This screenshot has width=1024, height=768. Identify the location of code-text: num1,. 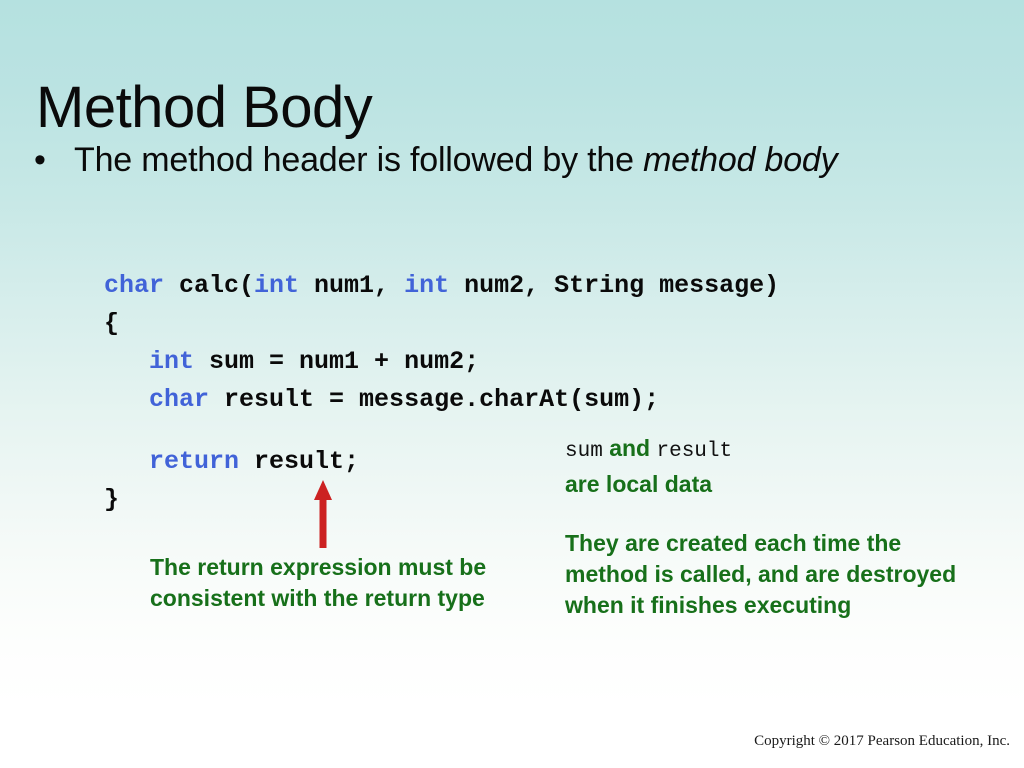
(352, 285).